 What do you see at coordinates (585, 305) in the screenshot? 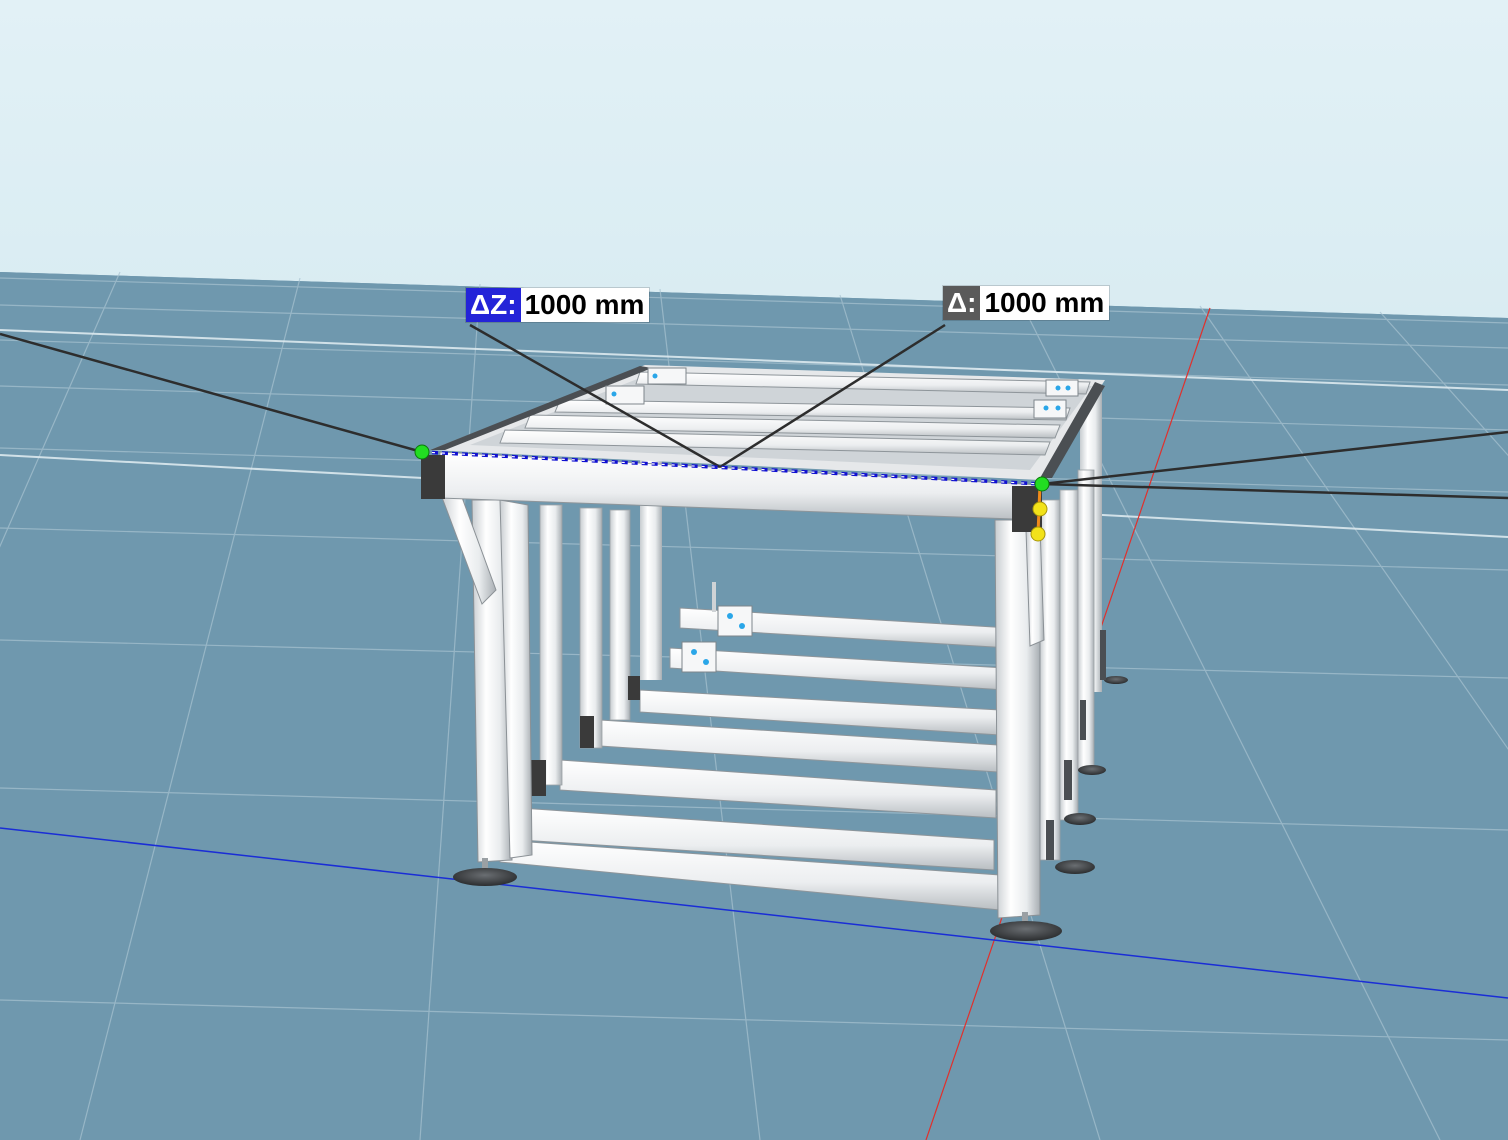
I see `delta-z-value: 1000 mm` at bounding box center [585, 305].